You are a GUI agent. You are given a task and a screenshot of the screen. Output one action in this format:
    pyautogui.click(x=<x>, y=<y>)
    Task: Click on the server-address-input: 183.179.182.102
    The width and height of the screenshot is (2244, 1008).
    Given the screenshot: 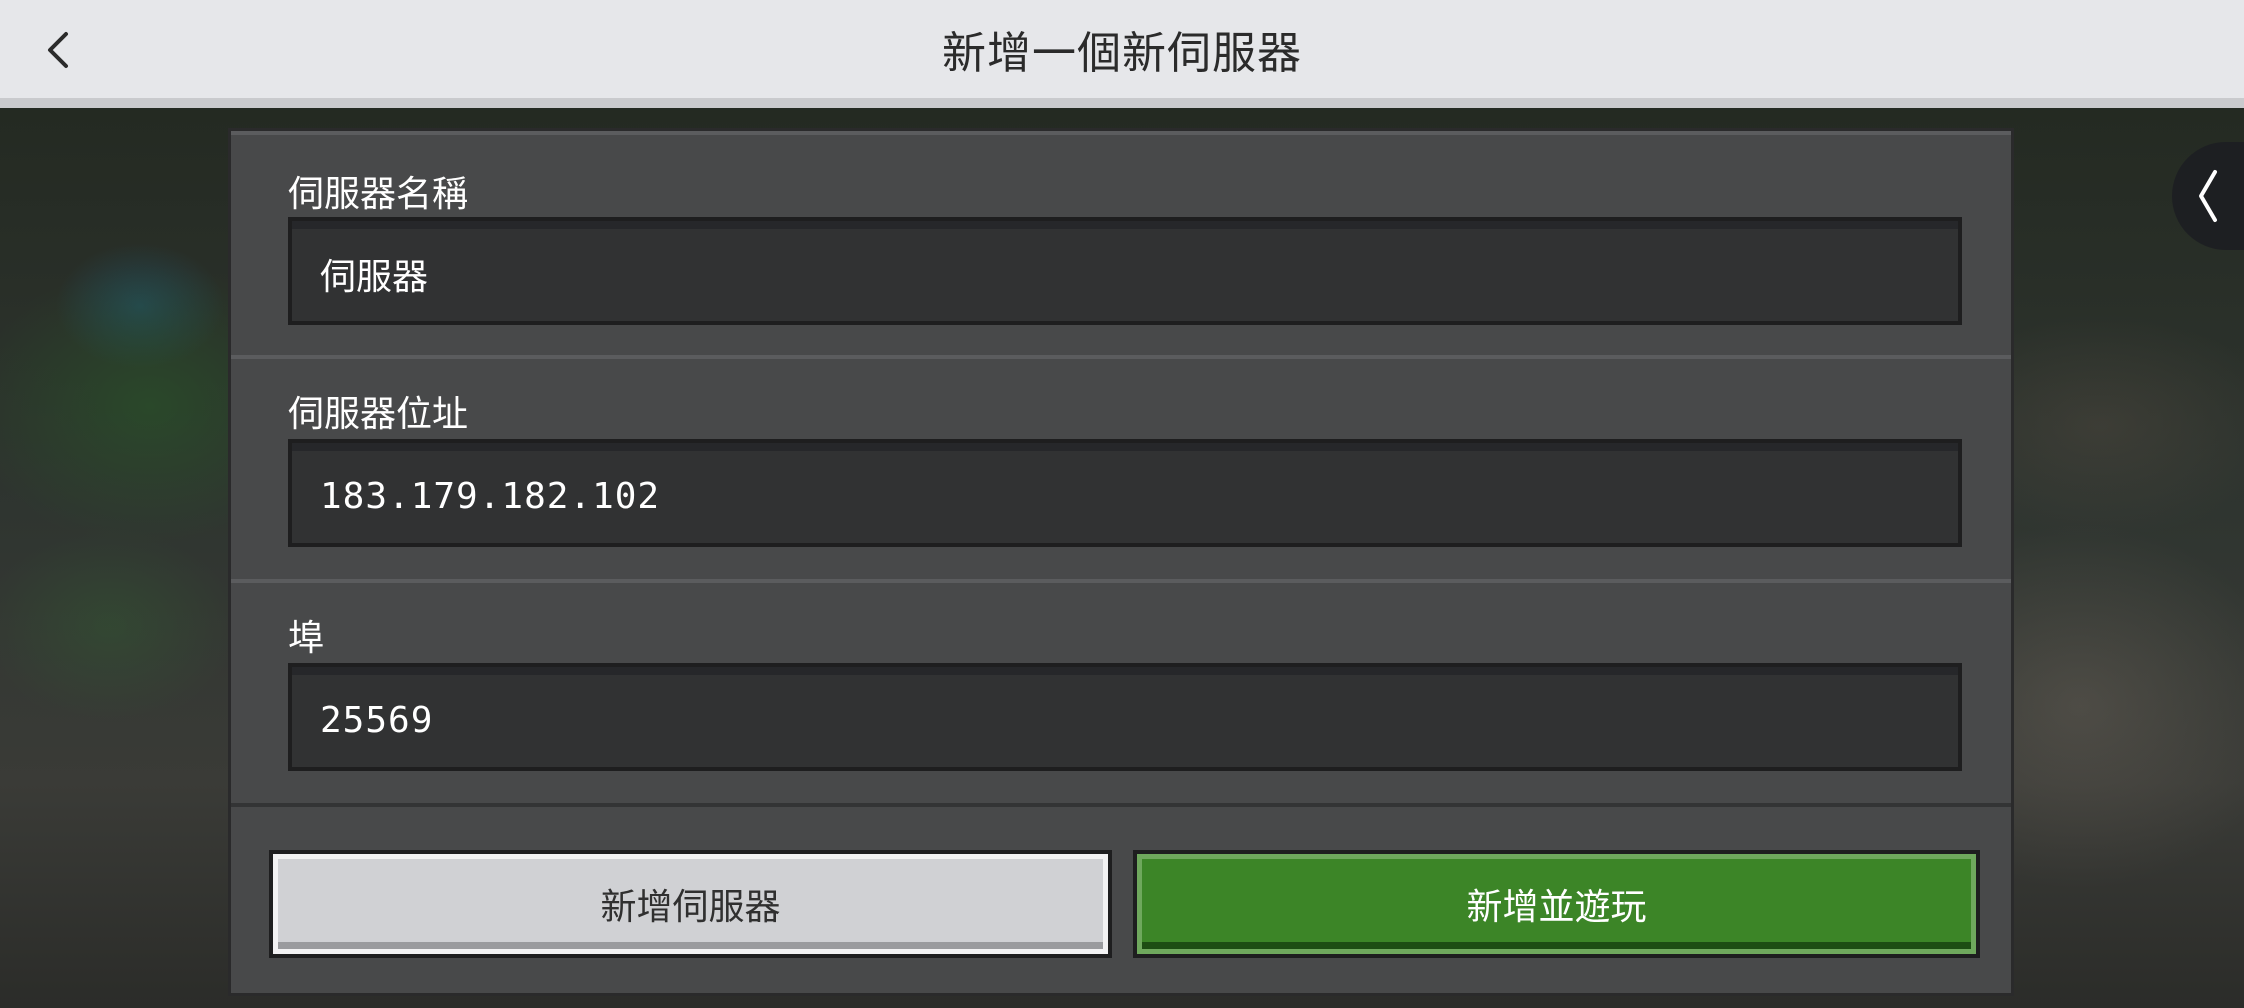 What is the action you would take?
    pyautogui.click(x=1125, y=493)
    